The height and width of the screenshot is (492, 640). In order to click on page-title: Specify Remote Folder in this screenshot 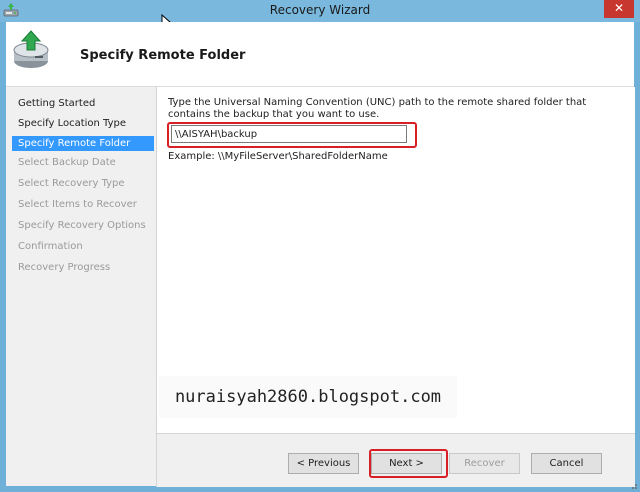, I will do `click(163, 55)`.